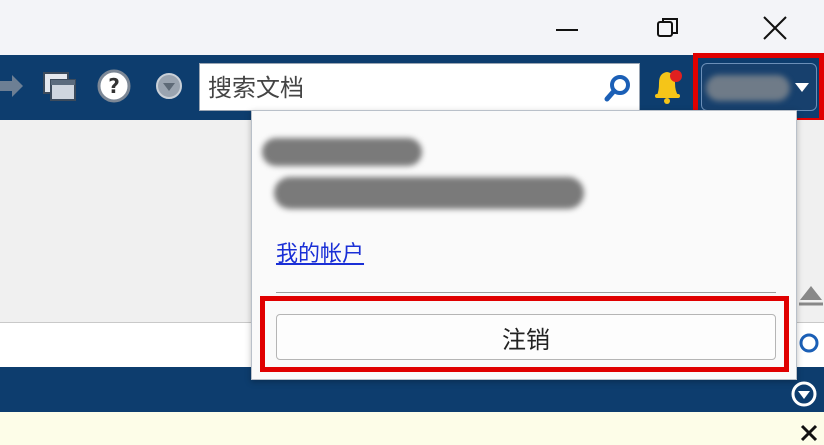 Image resolution: width=824 pixels, height=445 pixels. I want to click on dropdown-circle-icon, so click(169, 86).